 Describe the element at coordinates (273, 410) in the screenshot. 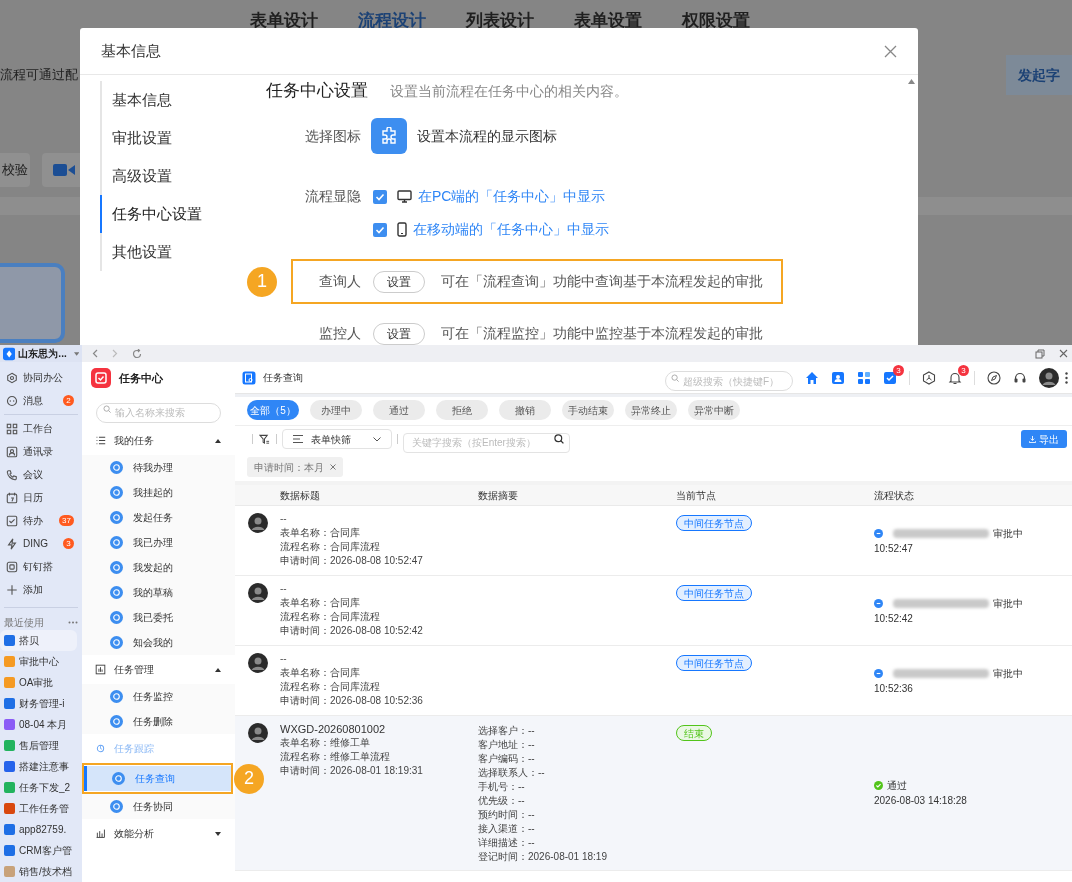

I see `status-filter-tab: 全部（5）` at that location.